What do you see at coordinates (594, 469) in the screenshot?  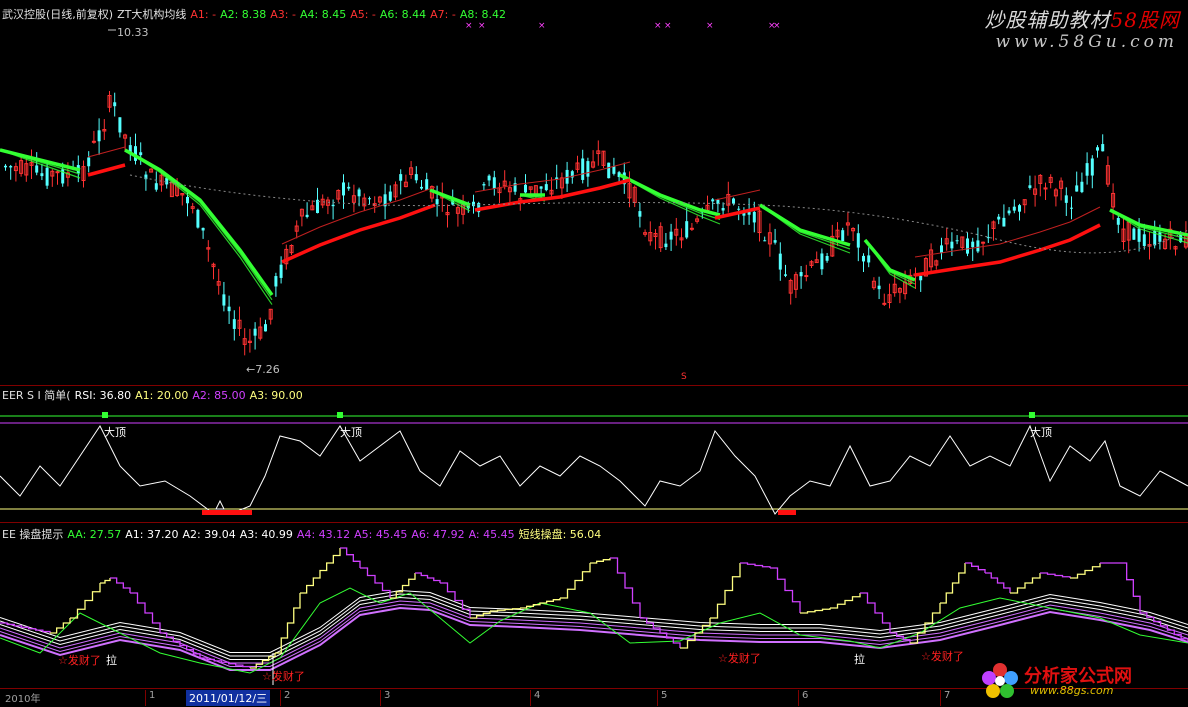 I see `rsi-line` at bounding box center [594, 469].